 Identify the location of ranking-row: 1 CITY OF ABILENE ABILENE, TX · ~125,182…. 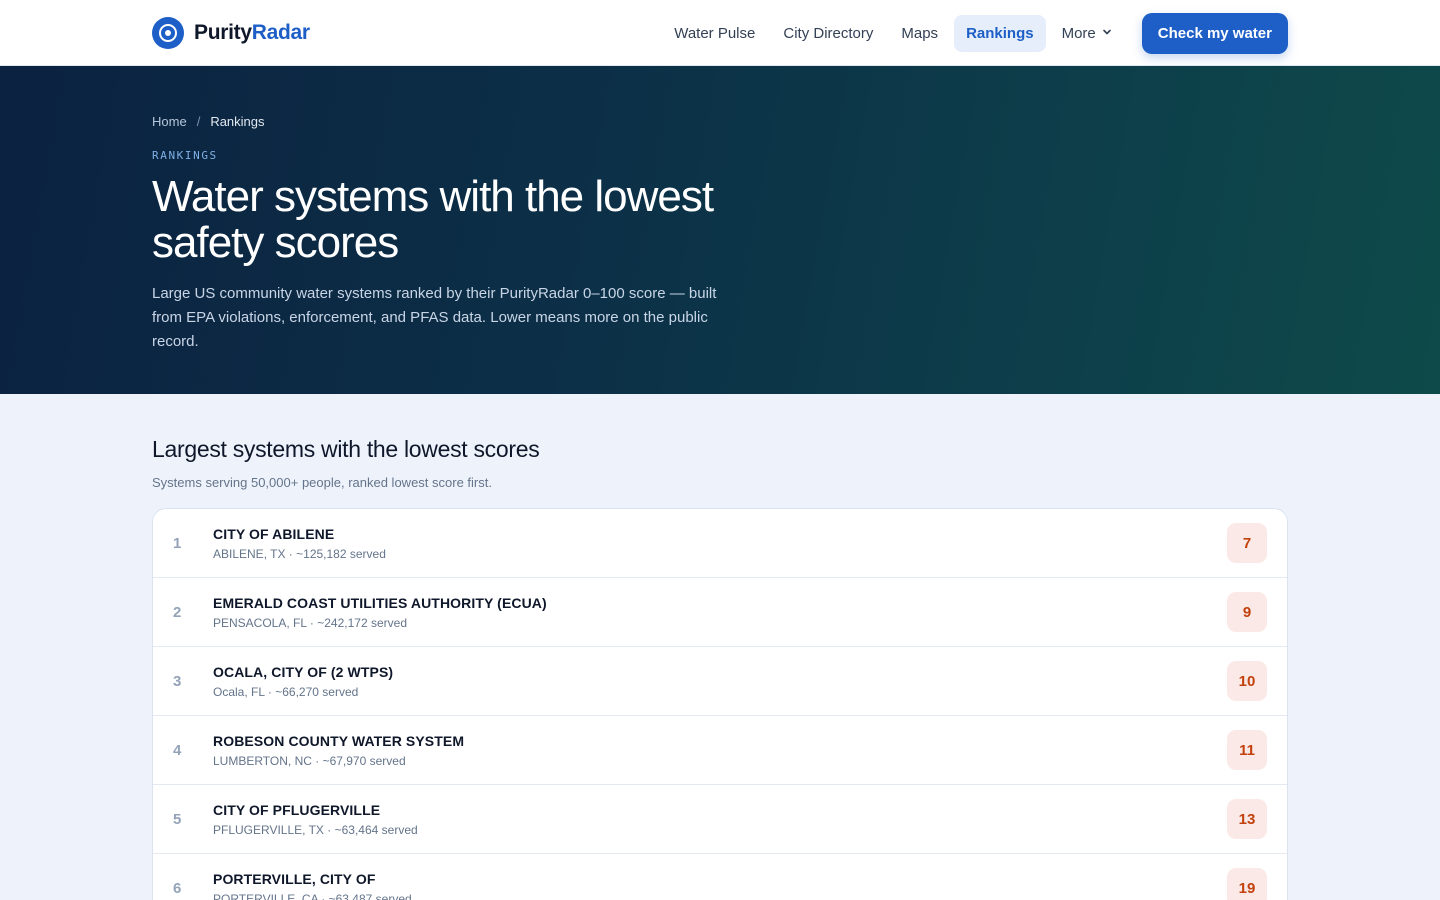
(720, 543).